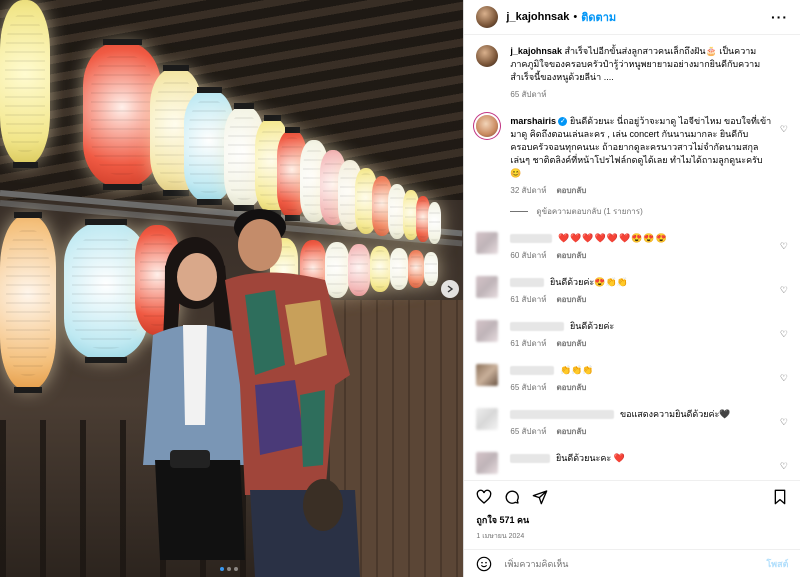  What do you see at coordinates (612, 238) in the screenshot?
I see `comment-text: ❤️❤️❤️❤️❤️❤️😍😍😍` at bounding box center [612, 238].